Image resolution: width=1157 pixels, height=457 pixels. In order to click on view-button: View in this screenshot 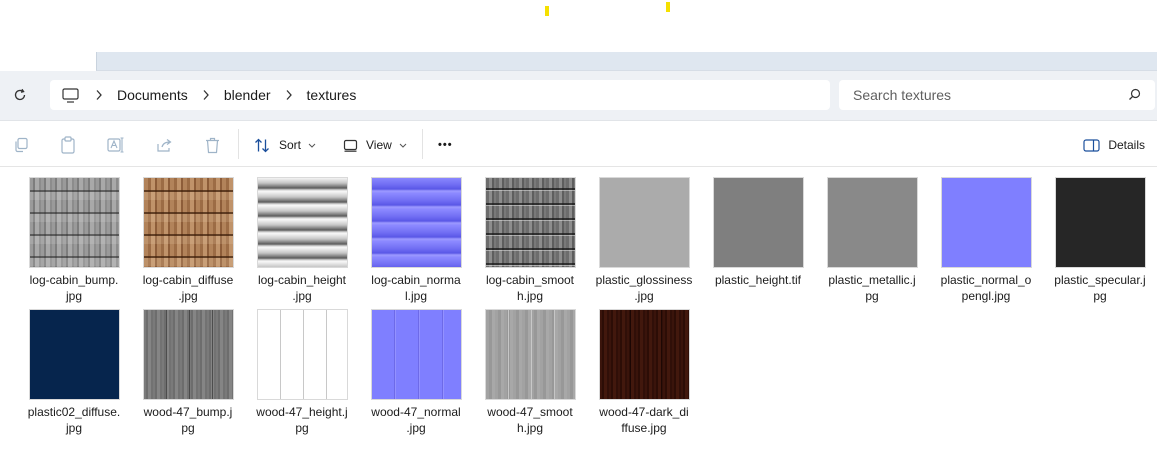, I will do `click(375, 145)`.